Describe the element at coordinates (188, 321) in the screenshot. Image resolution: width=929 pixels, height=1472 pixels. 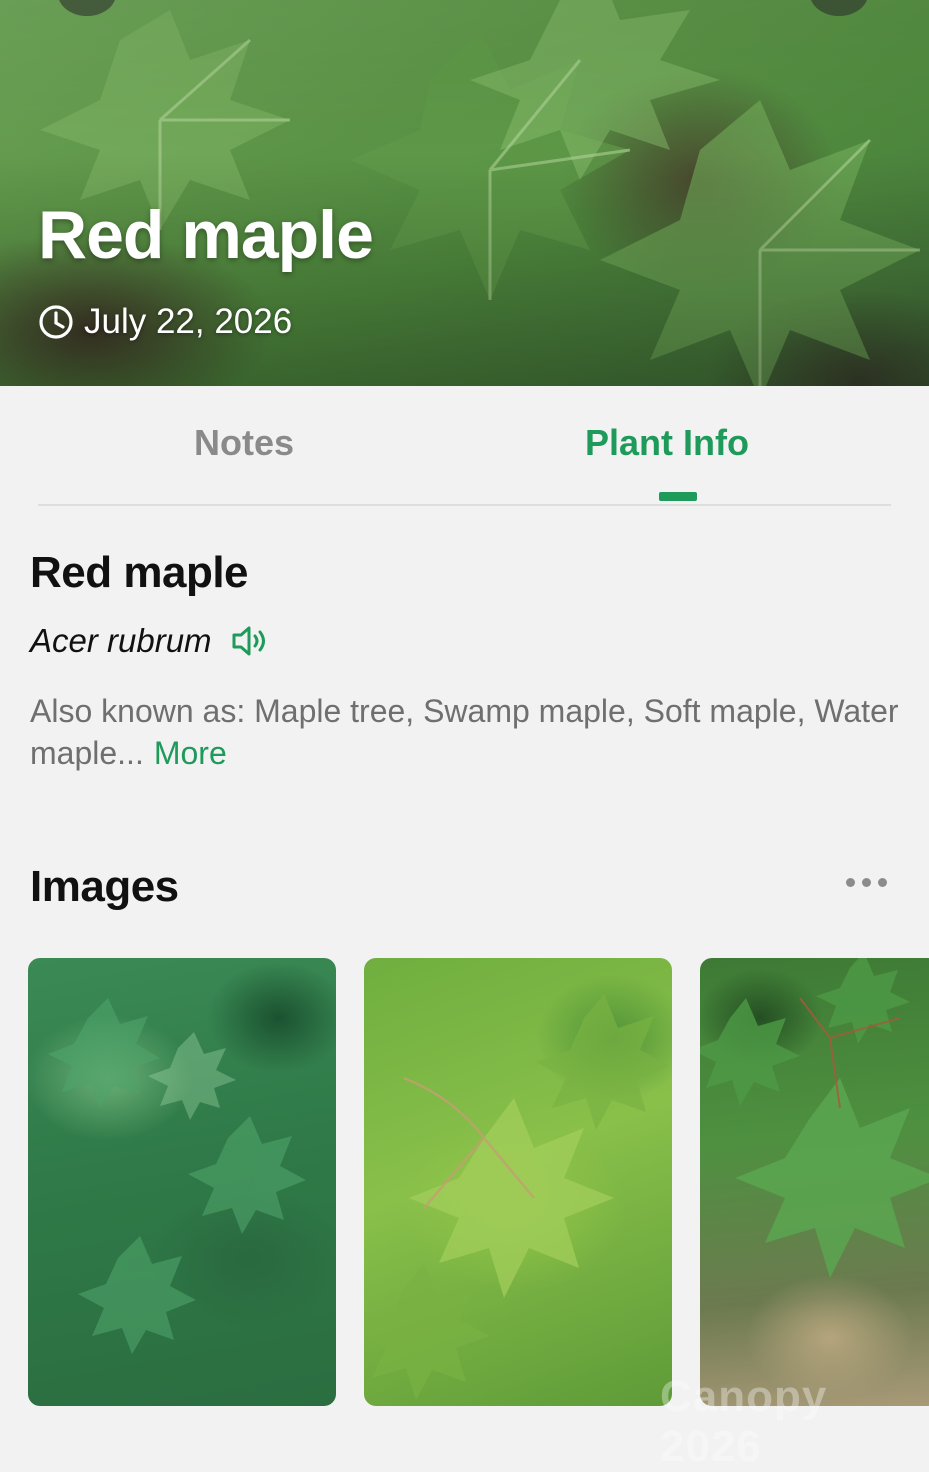
I see `date-text: July 22, 2026` at that location.